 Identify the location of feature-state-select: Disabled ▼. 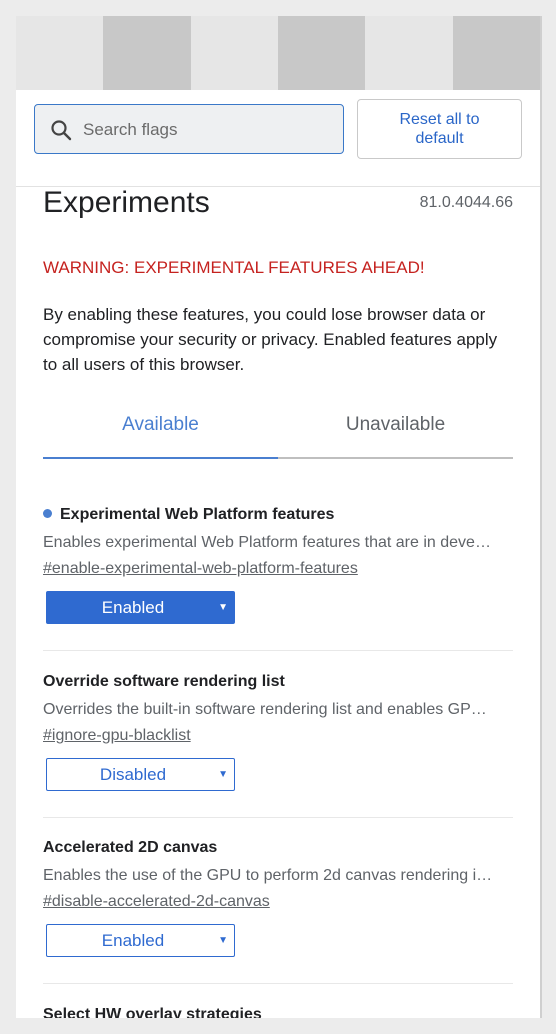
(140, 774).